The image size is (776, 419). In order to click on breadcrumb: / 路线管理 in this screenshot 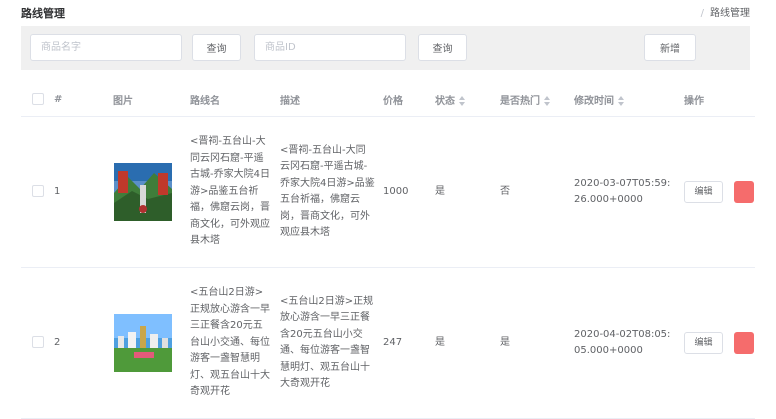, I will do `click(725, 11)`.